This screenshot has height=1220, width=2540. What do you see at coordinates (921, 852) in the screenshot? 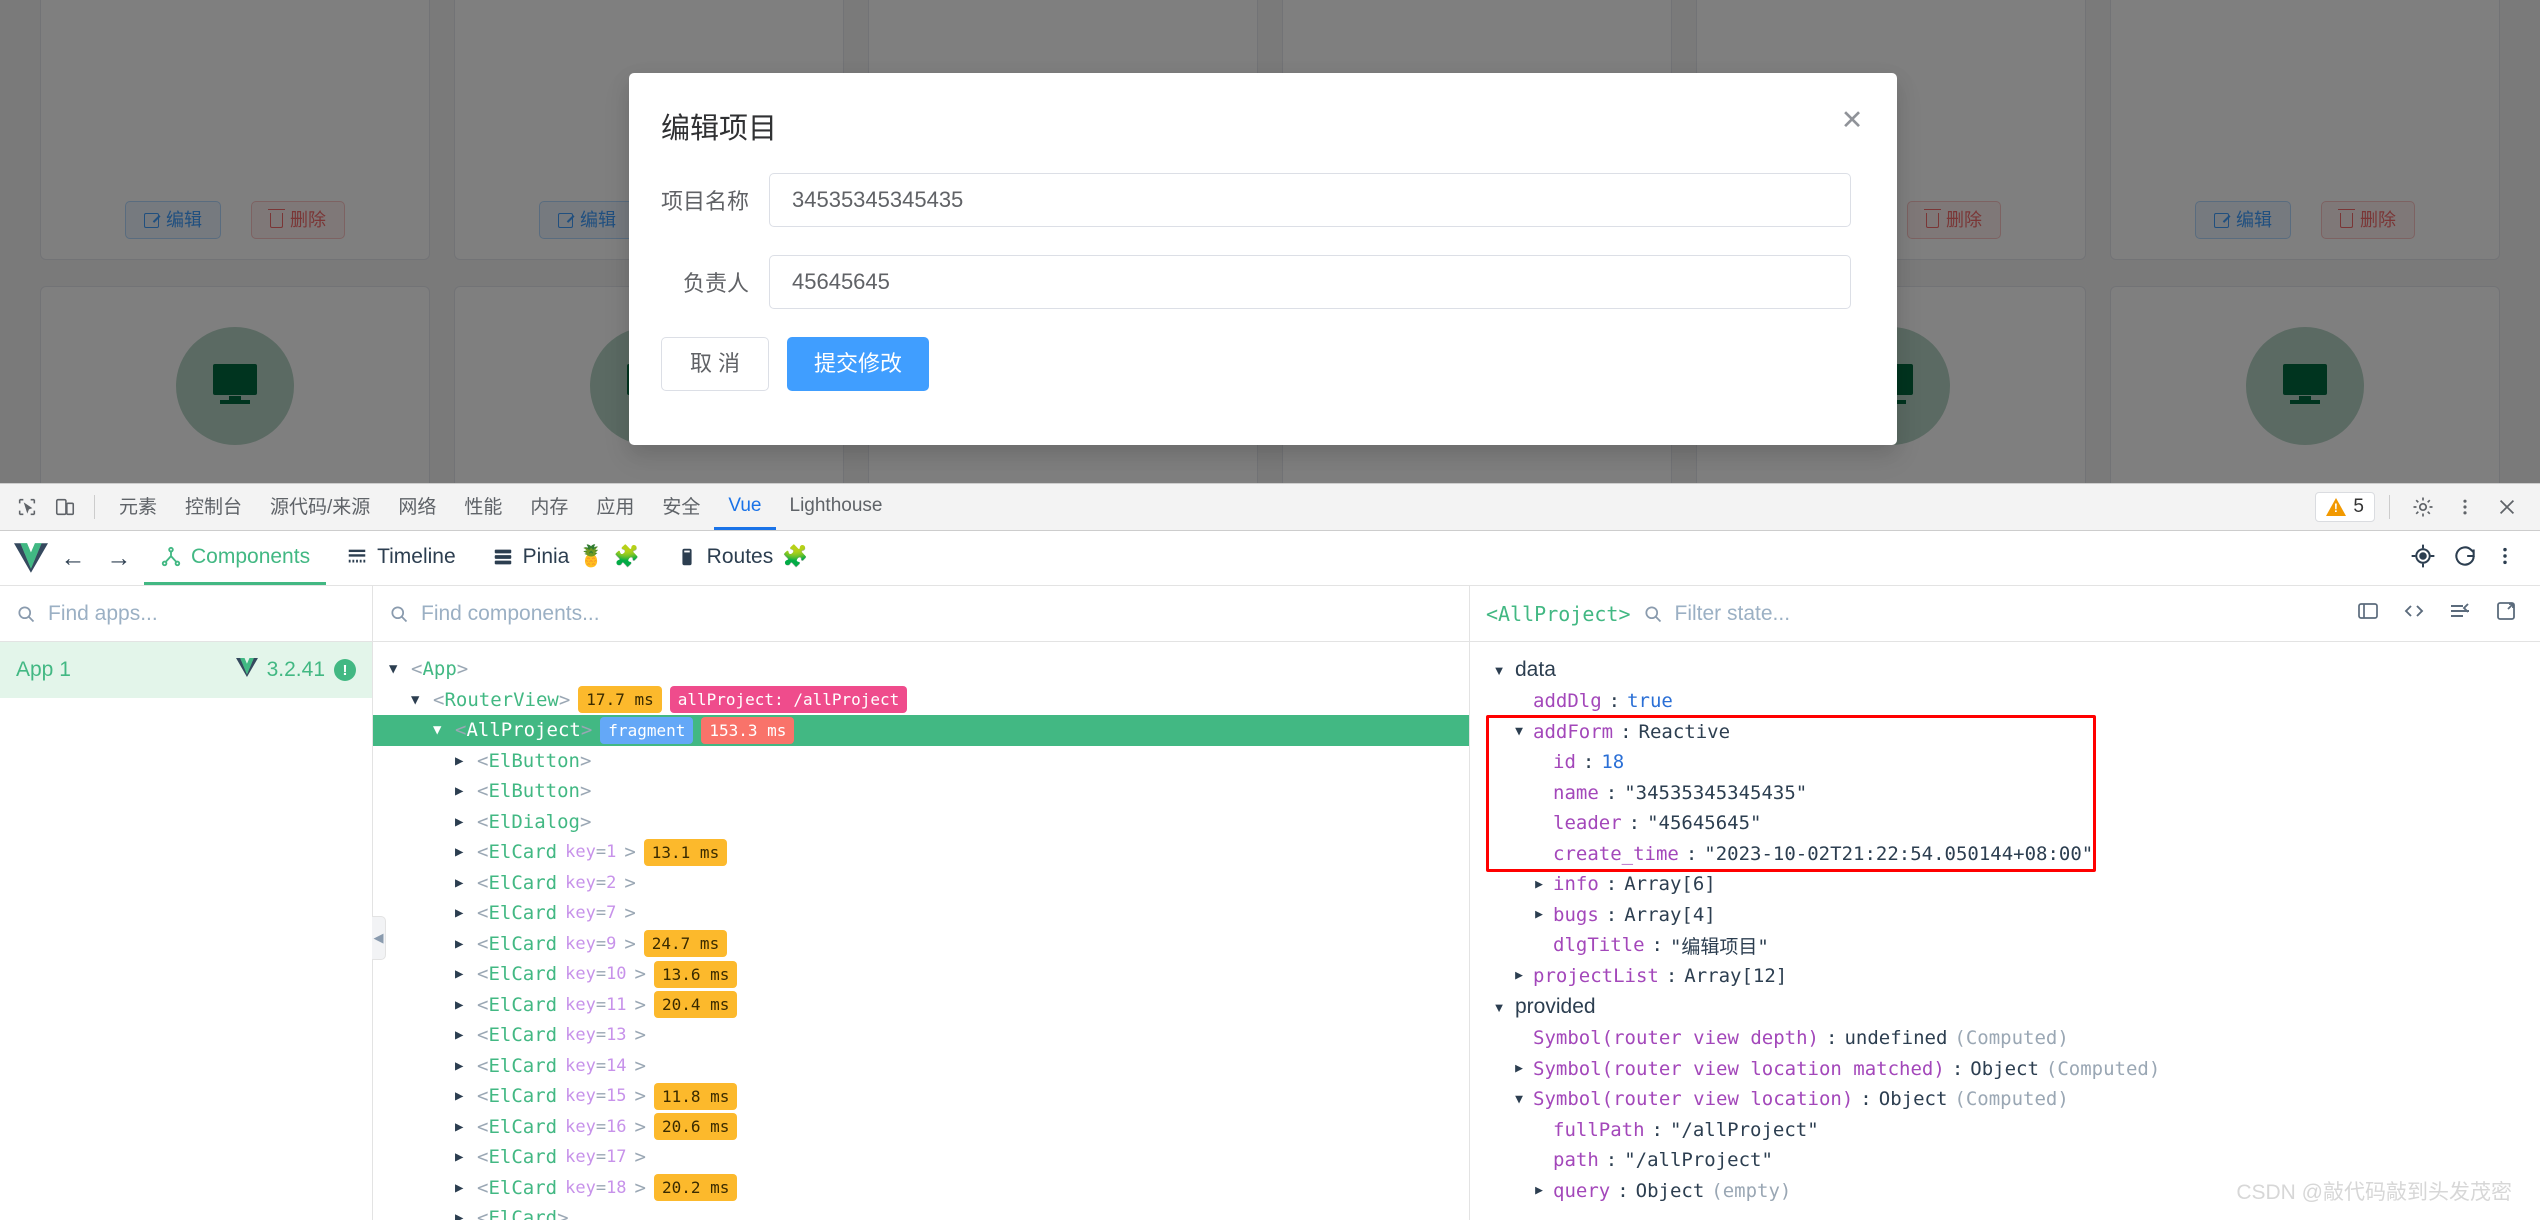
I see `tree-node: ▶ <ElCard key=1 >13.1 ms` at bounding box center [921, 852].